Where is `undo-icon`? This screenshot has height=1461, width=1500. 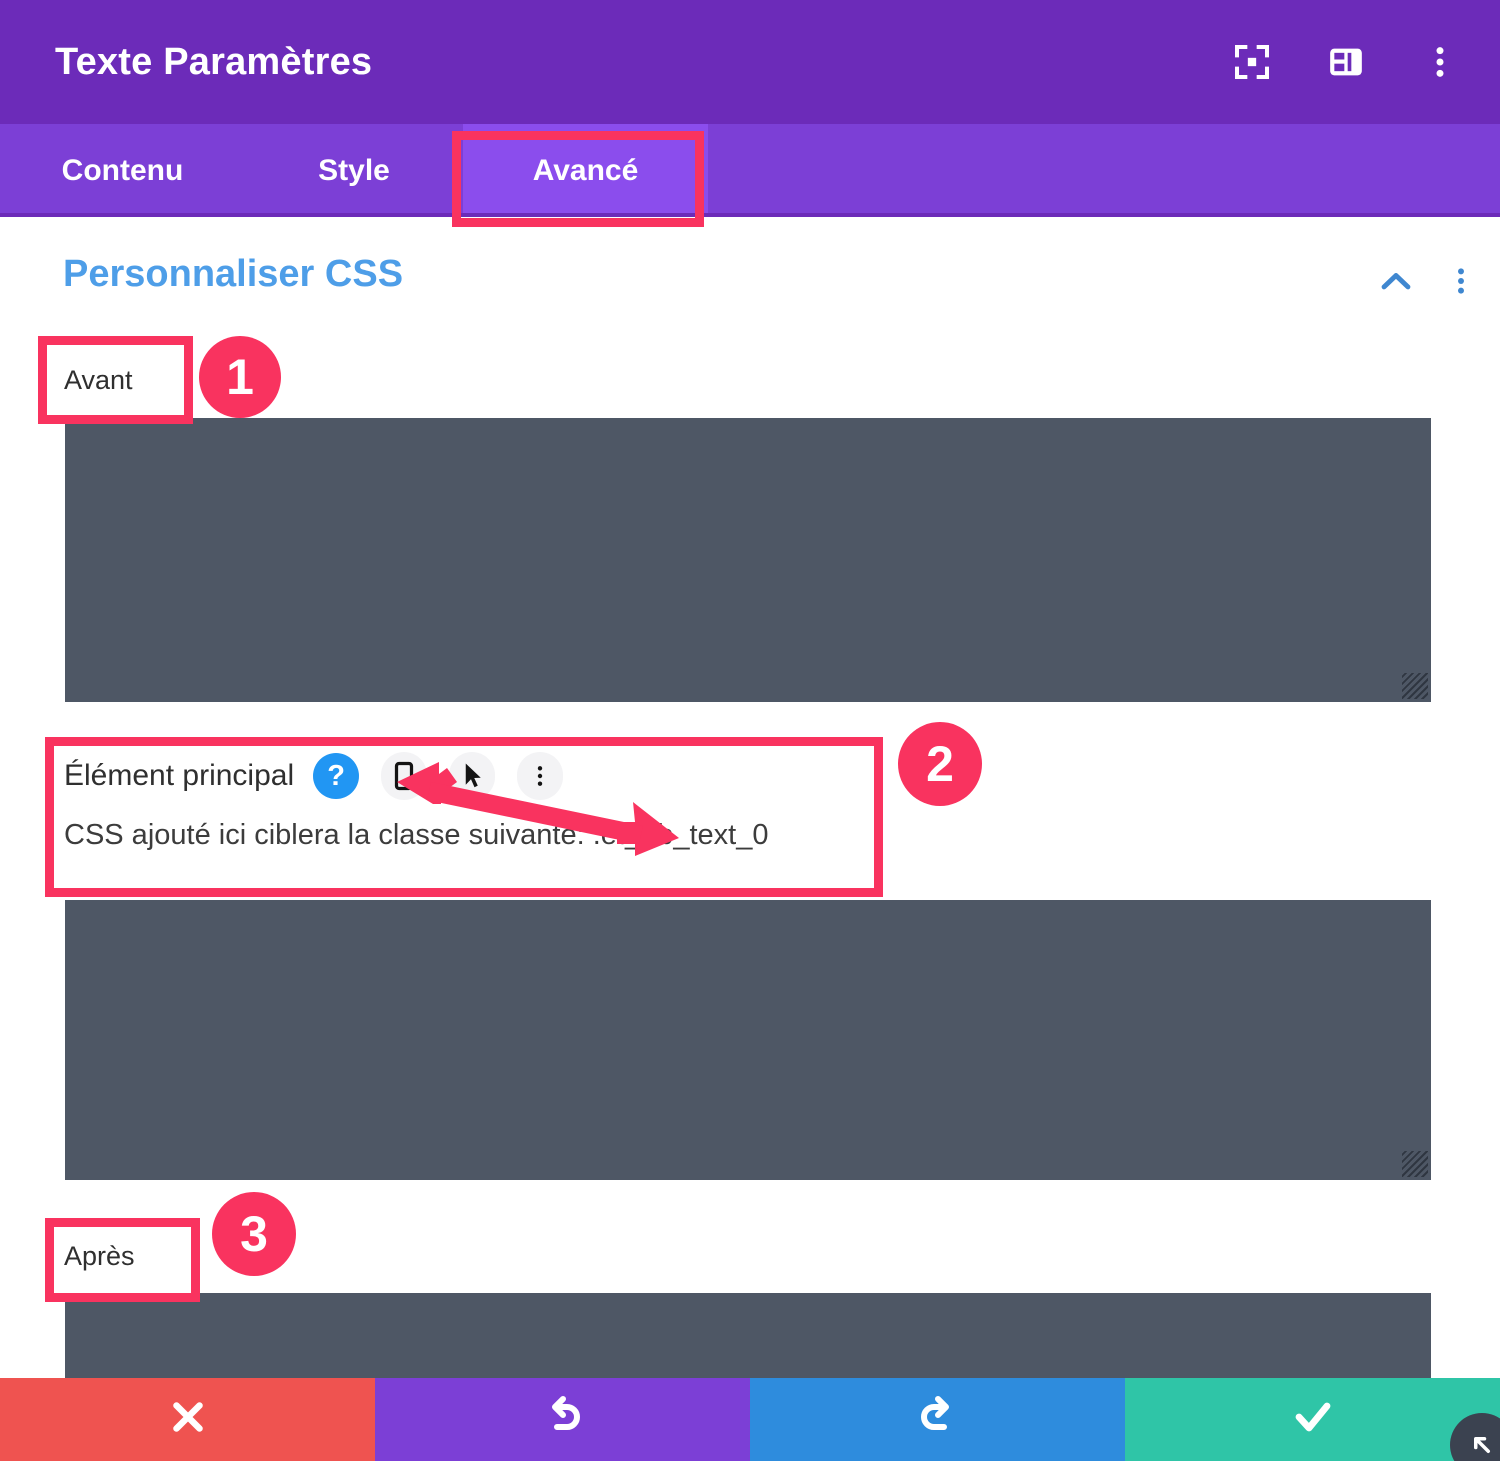
undo-icon is located at coordinates (563, 1419).